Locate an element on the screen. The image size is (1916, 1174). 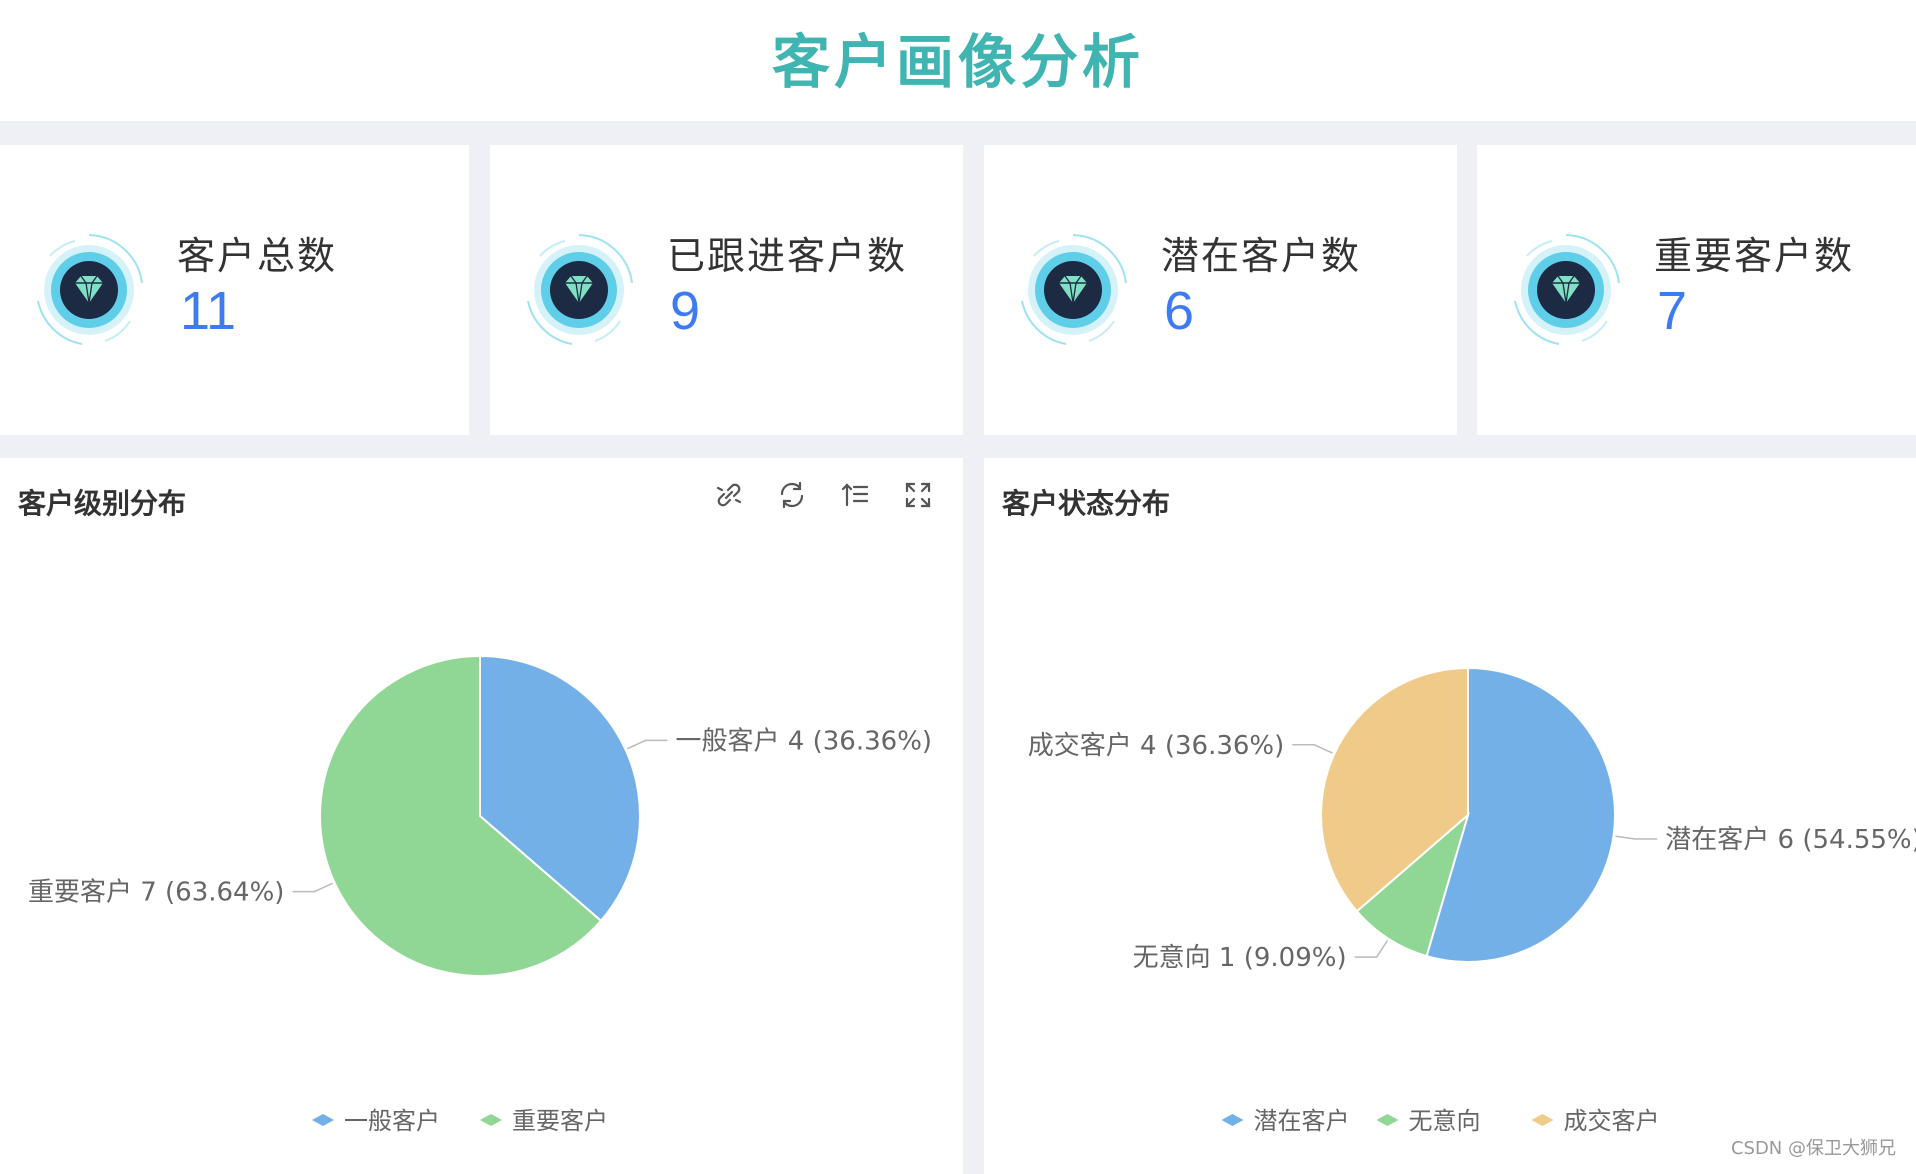
page-title: 客户画像分析 is located at coordinates (957, 61).